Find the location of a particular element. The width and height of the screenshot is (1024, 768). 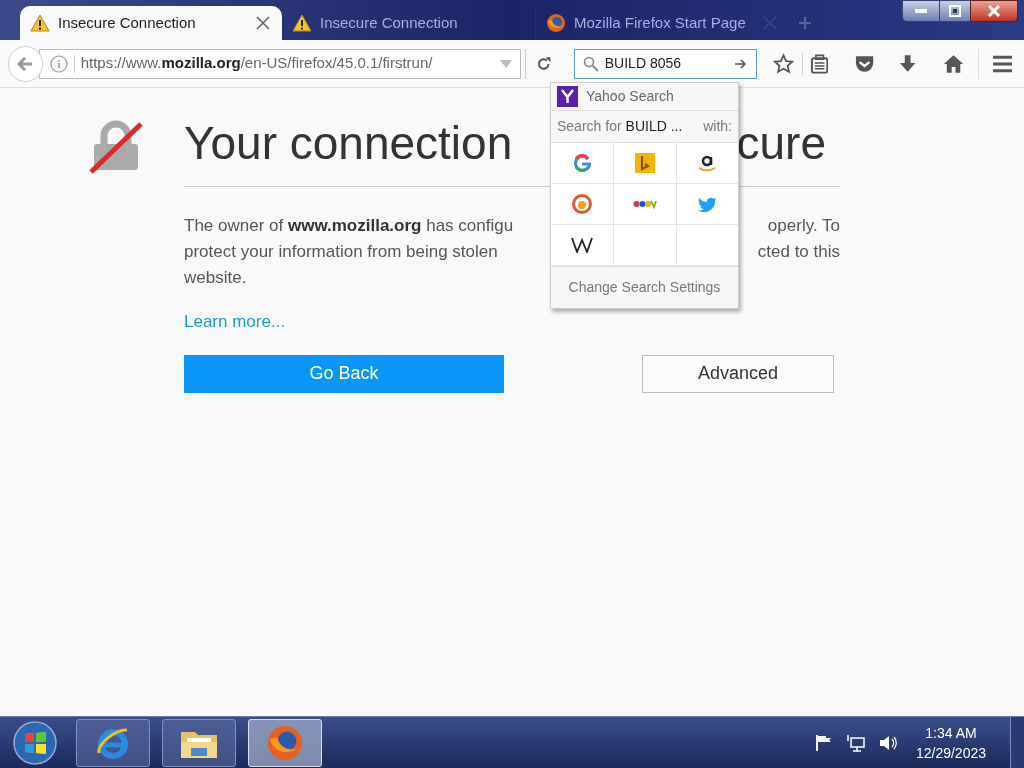

search-value: BUILD 8056 is located at coordinates (643, 63).